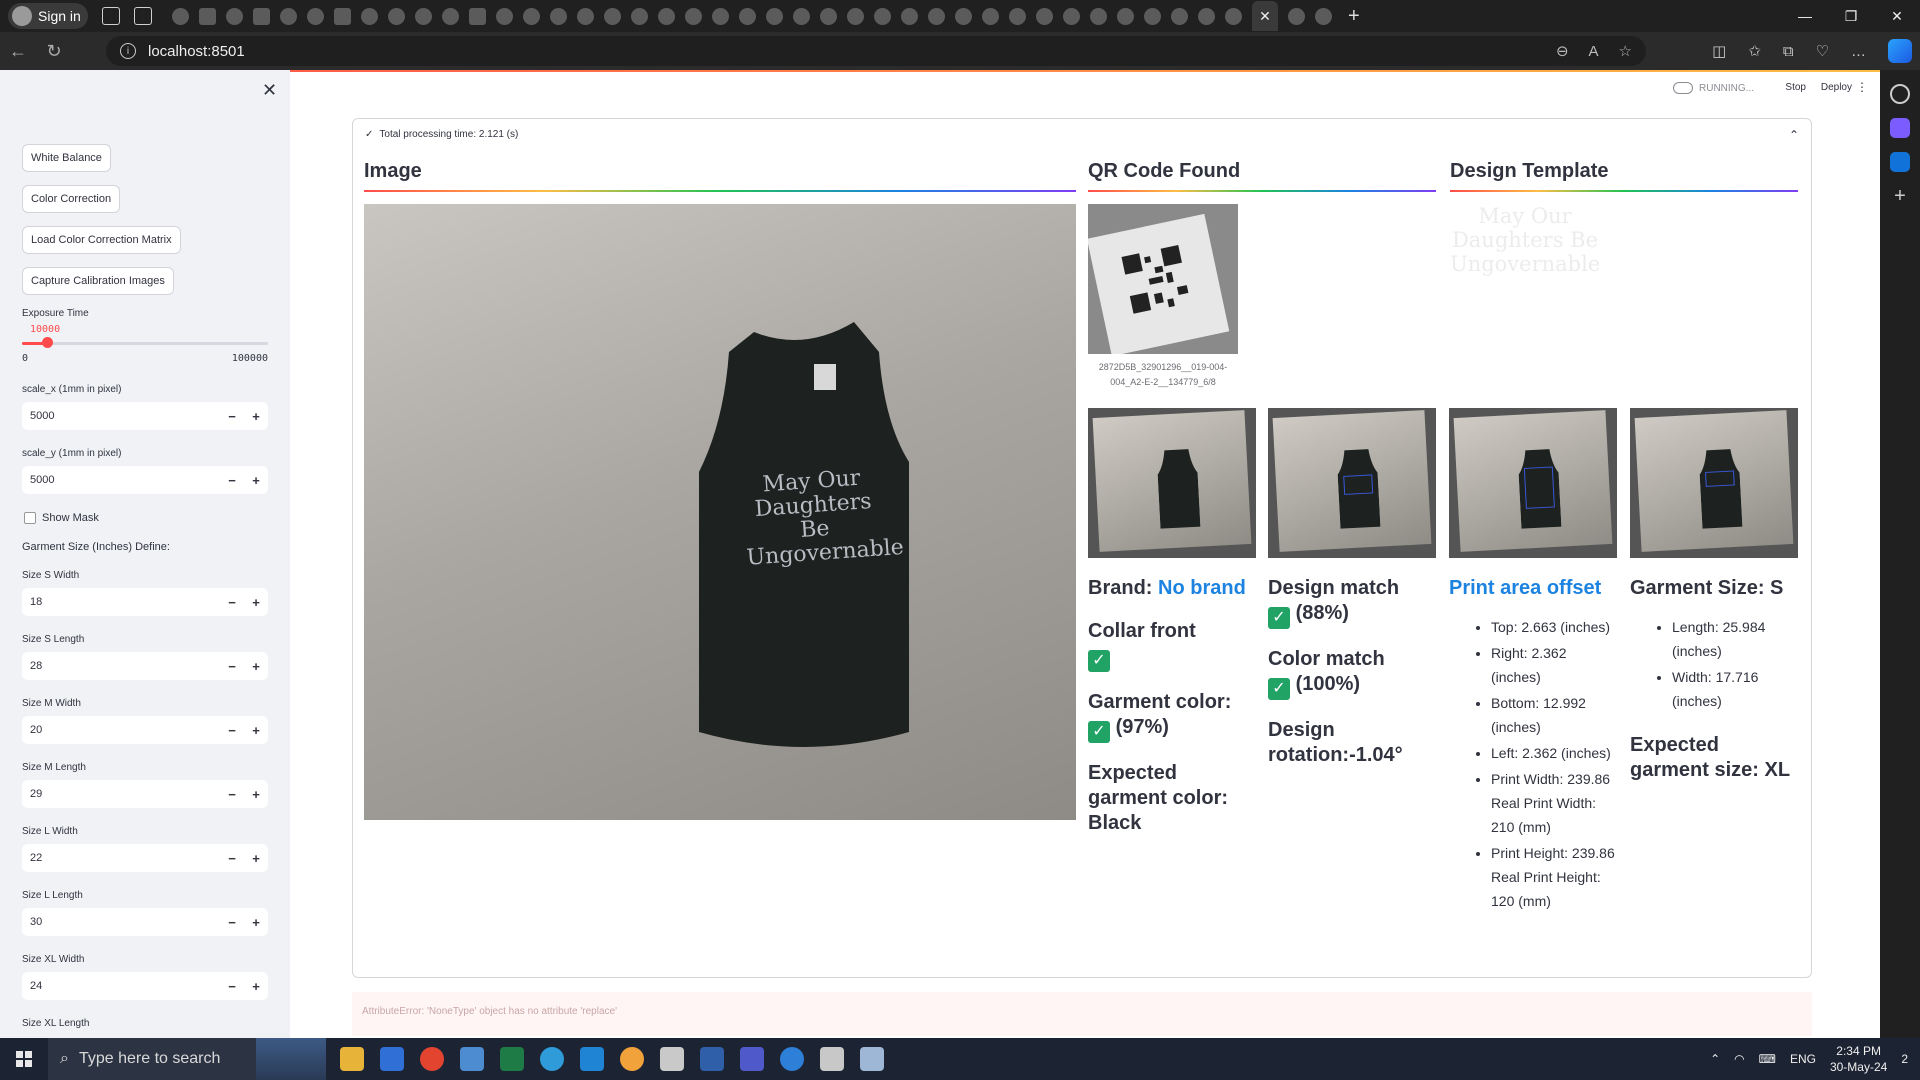 The width and height of the screenshot is (1920, 1080). Describe the element at coordinates (1265, 16) in the screenshot. I see `active-tab-close-icon: ✕` at that location.